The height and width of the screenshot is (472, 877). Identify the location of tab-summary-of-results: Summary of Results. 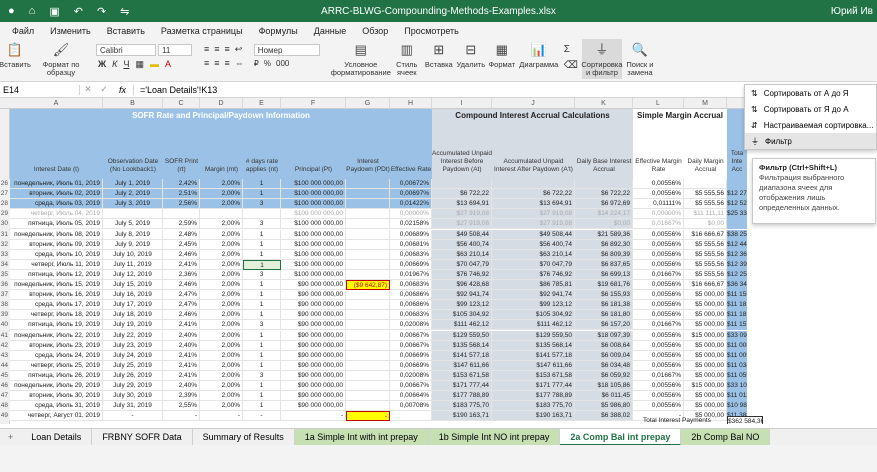
(244, 437).